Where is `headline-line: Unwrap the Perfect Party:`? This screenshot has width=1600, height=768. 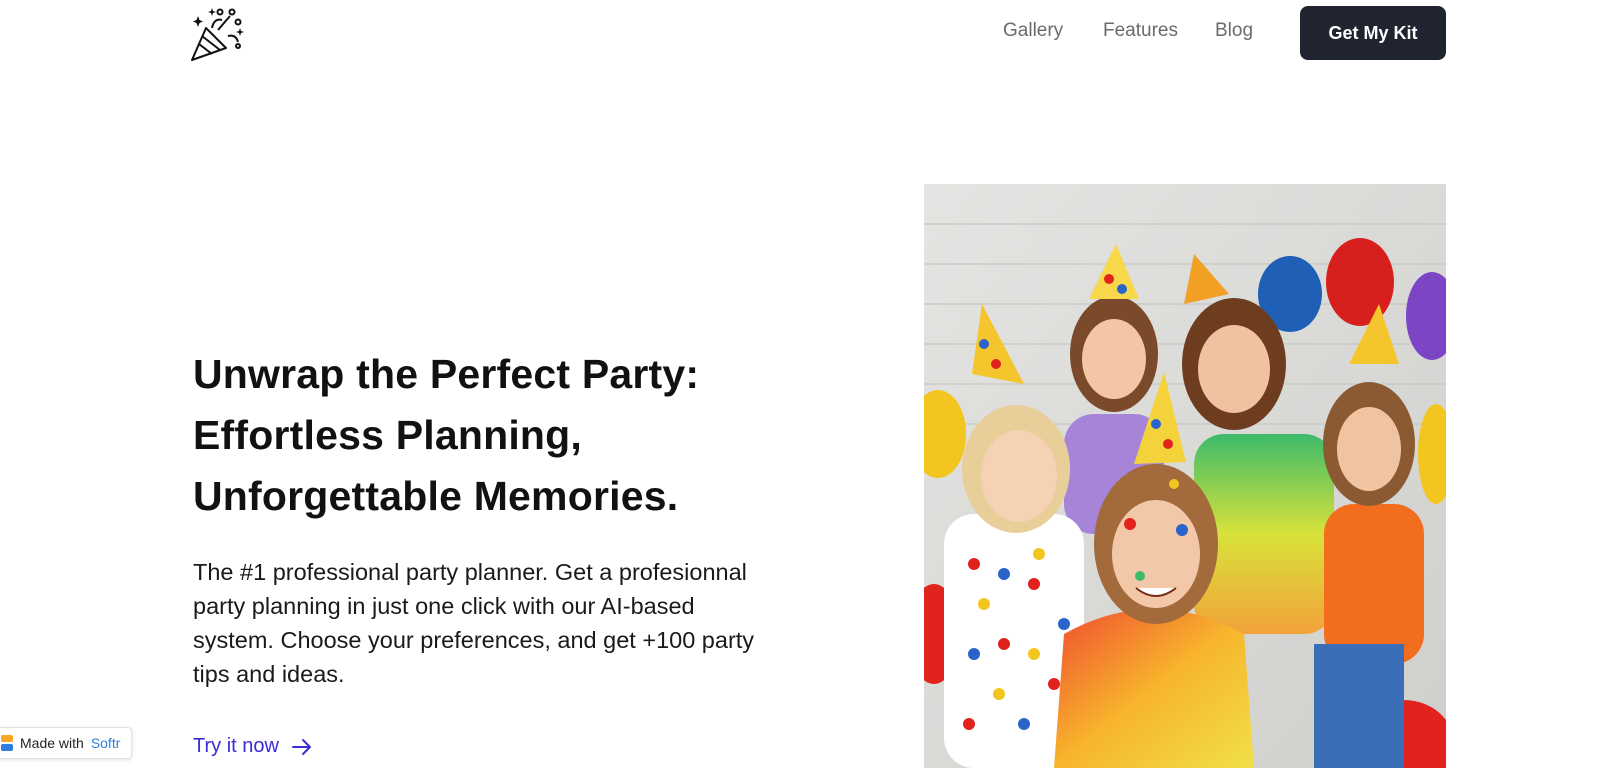
headline-line: Unwrap the Perfect Party: is located at coordinates (446, 374).